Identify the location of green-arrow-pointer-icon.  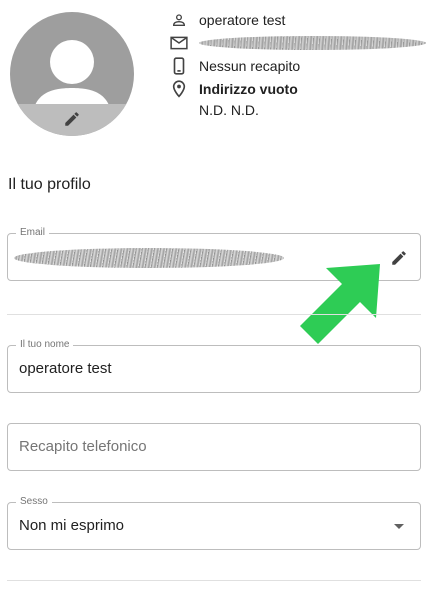
(340, 304).